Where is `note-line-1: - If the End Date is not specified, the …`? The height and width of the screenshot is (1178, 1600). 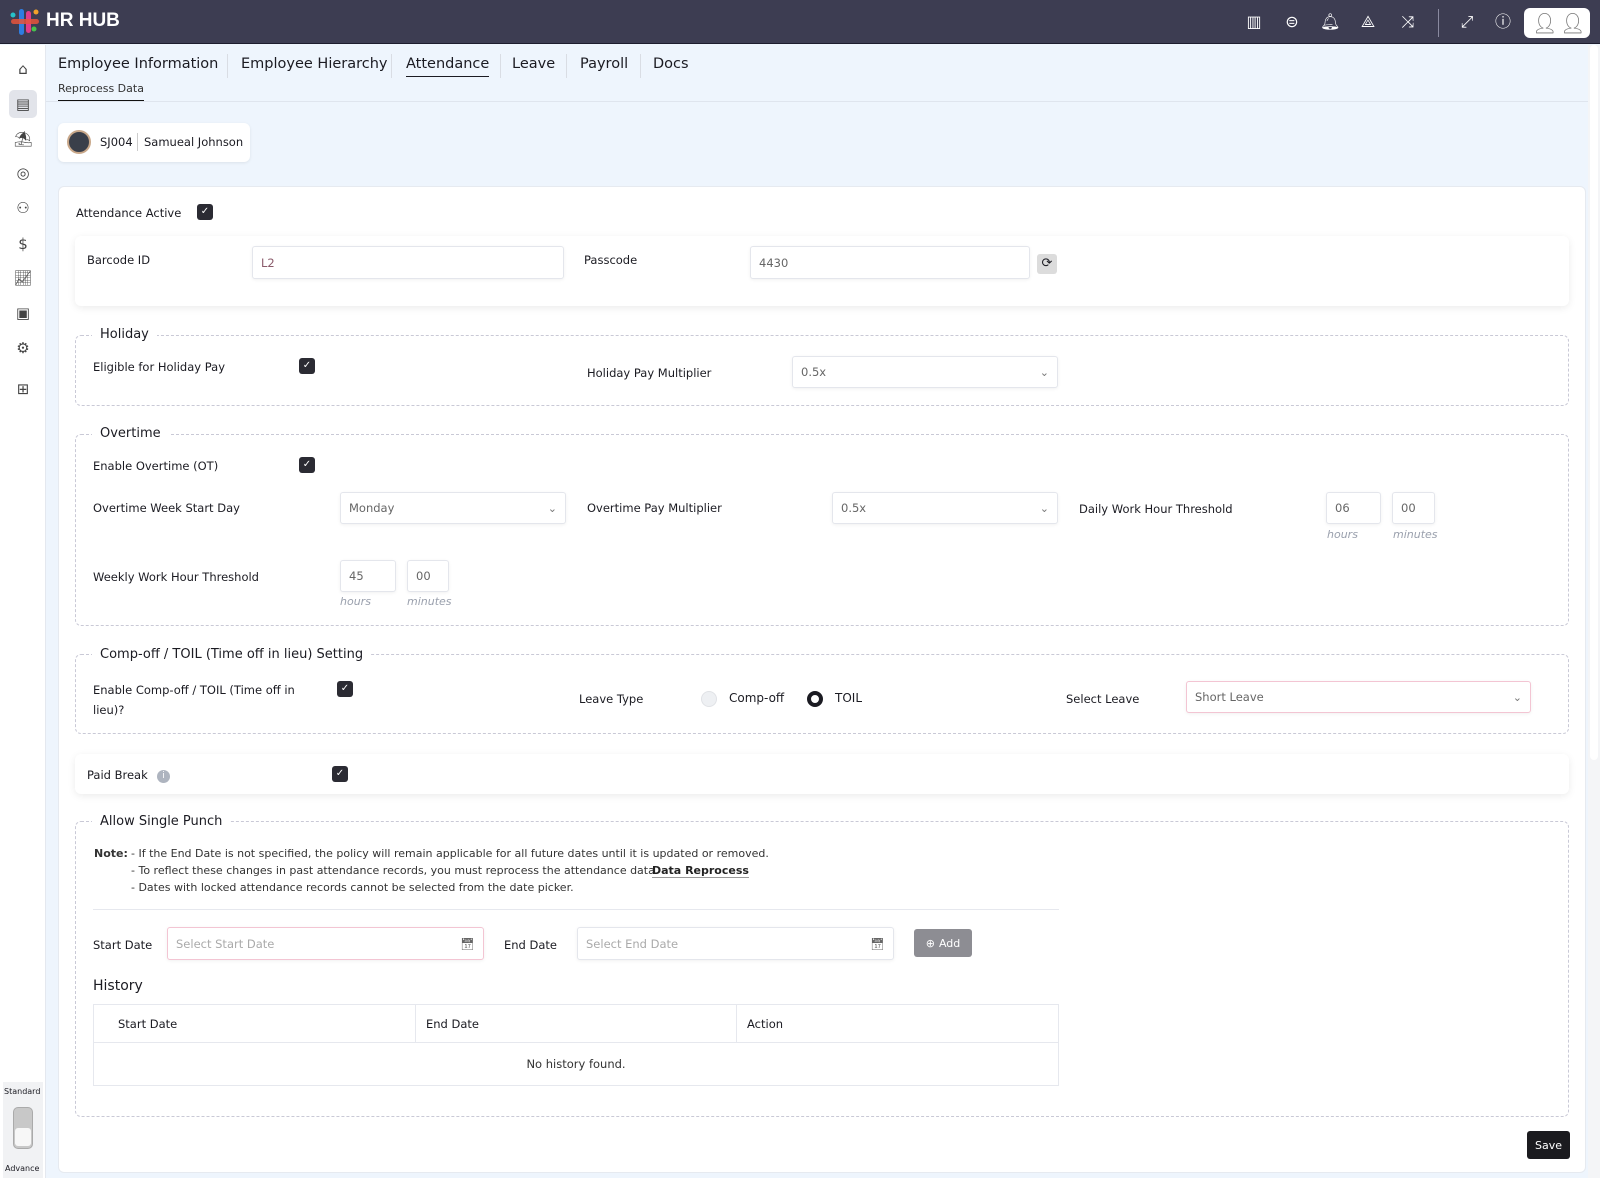
note-line-1: - If the End Date is not specified, the … is located at coordinates (450, 853).